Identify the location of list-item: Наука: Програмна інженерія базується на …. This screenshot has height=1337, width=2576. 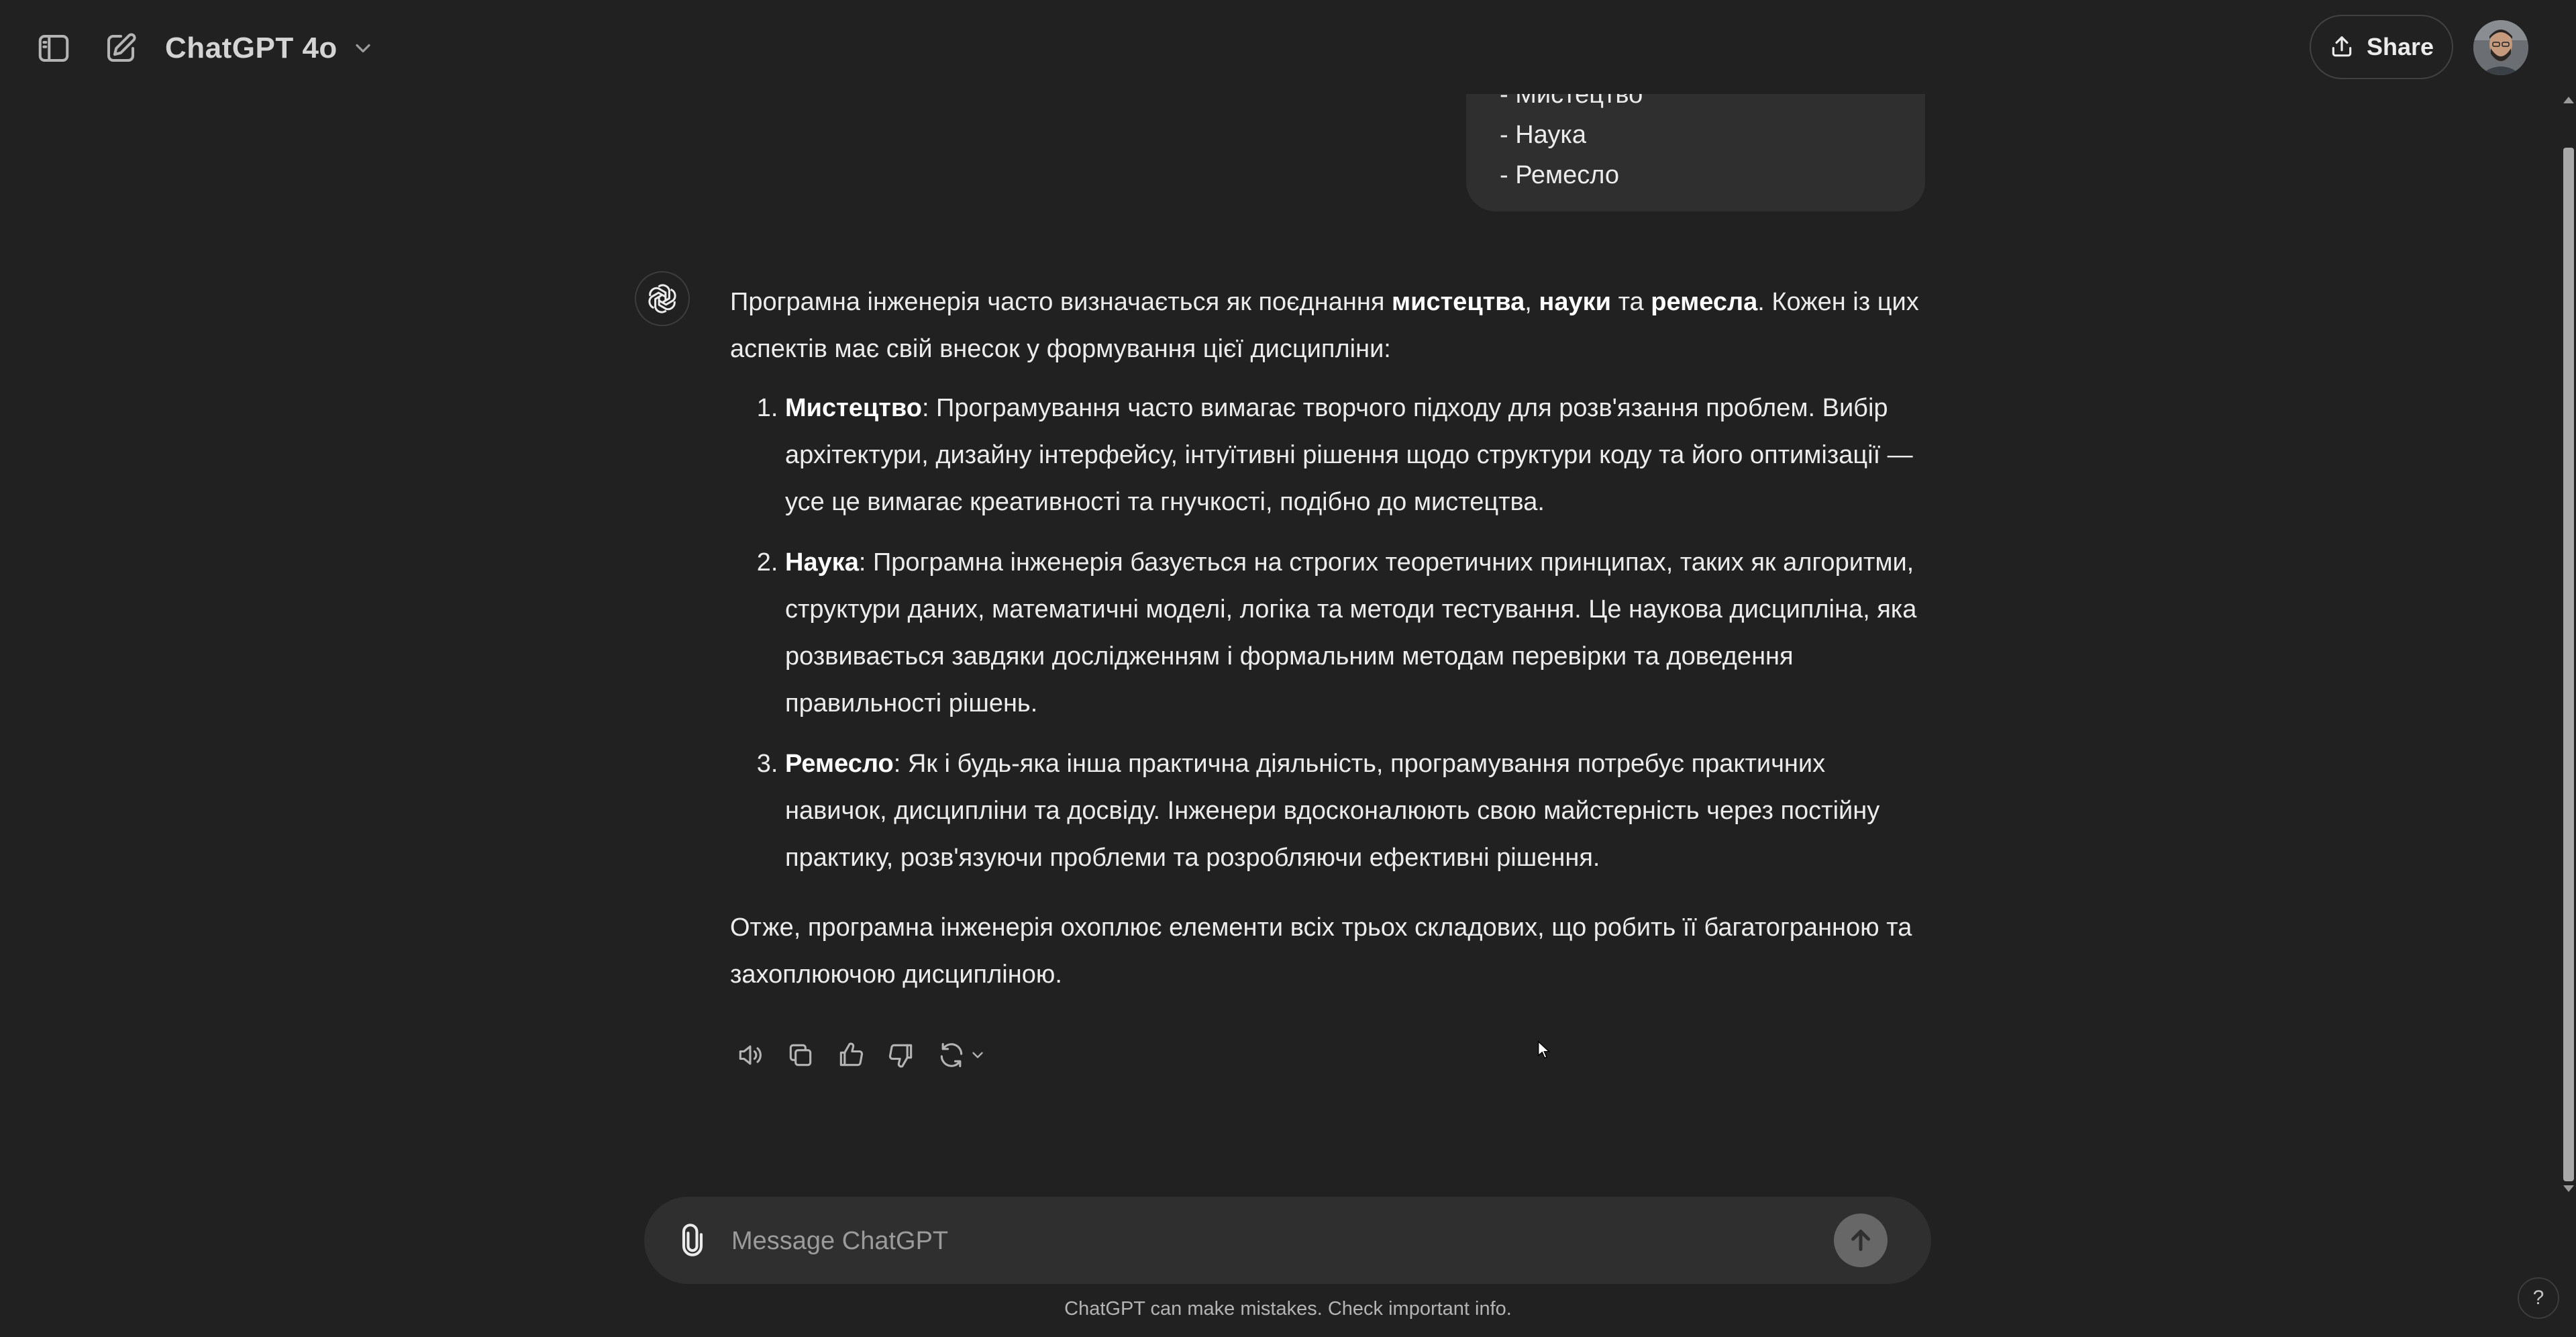
(1358, 633).